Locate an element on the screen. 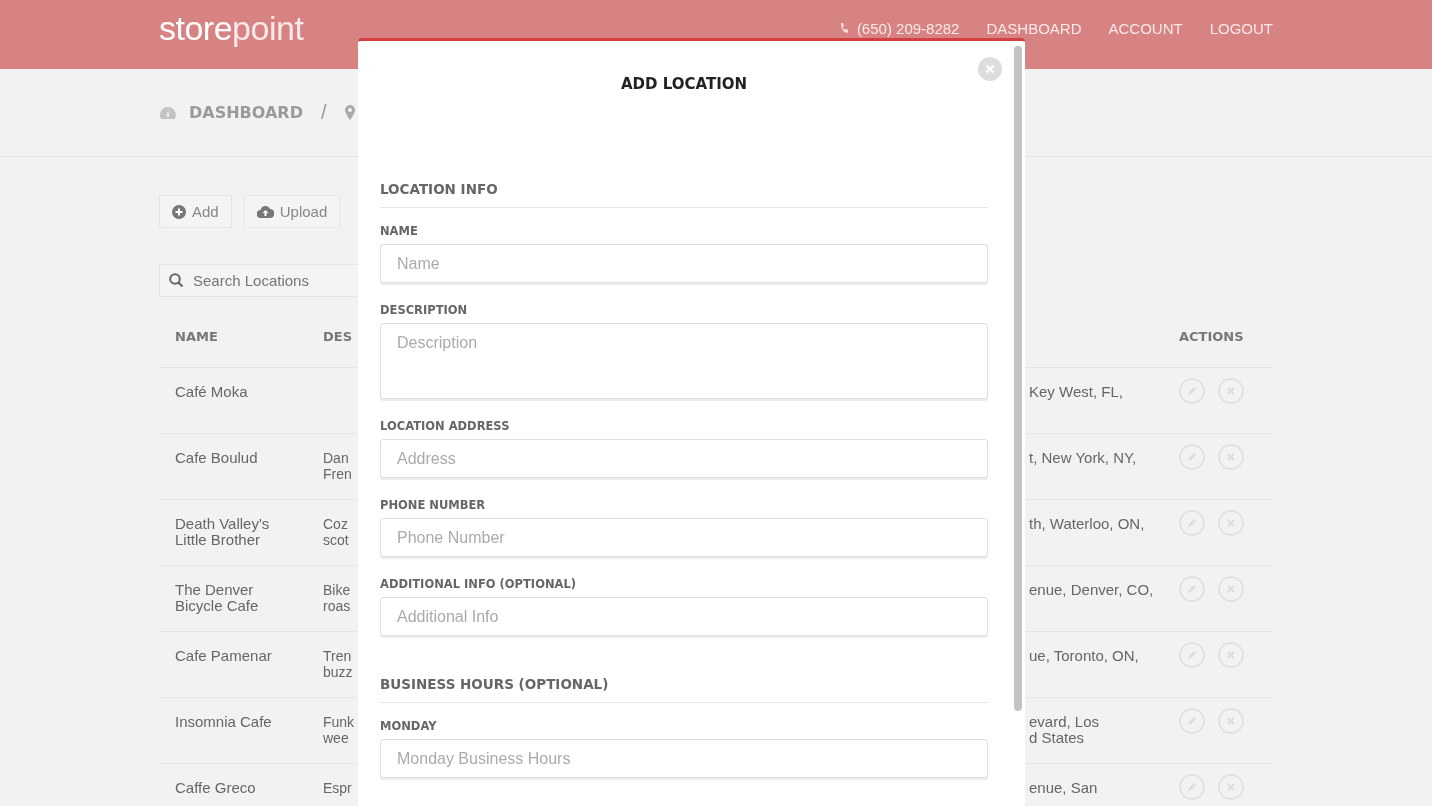 The height and width of the screenshot is (806, 1432). column-header: NAME is located at coordinates (196, 337).